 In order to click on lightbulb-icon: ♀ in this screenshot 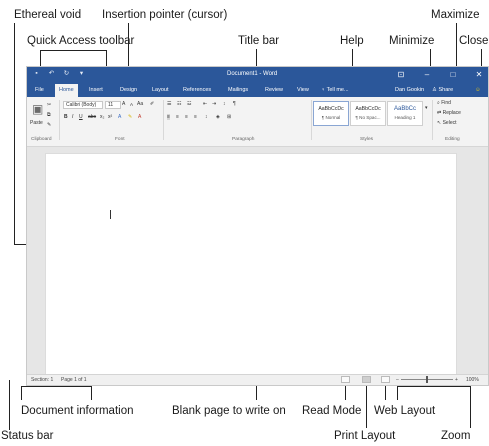, I will do `click(323, 90)`.